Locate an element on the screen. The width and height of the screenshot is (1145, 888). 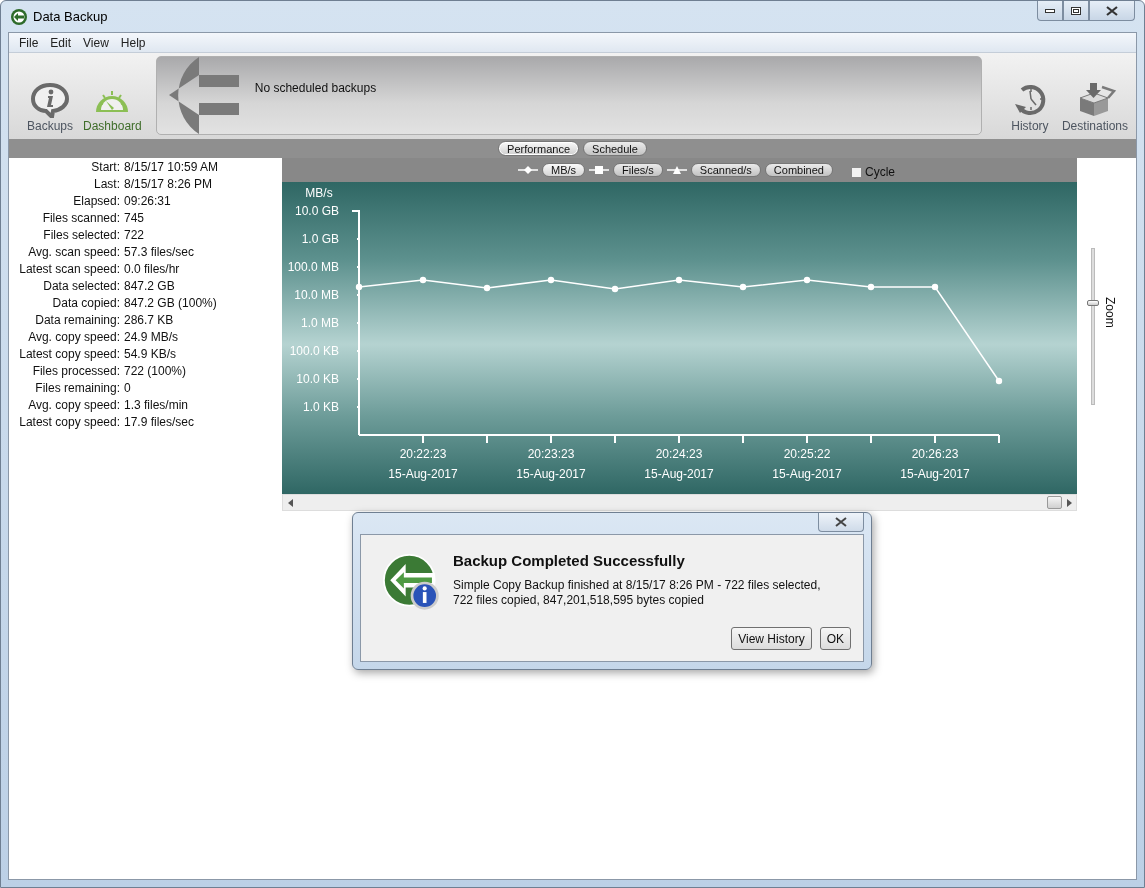
stat-value: 1.3 files/min is located at coordinates (157, 405).